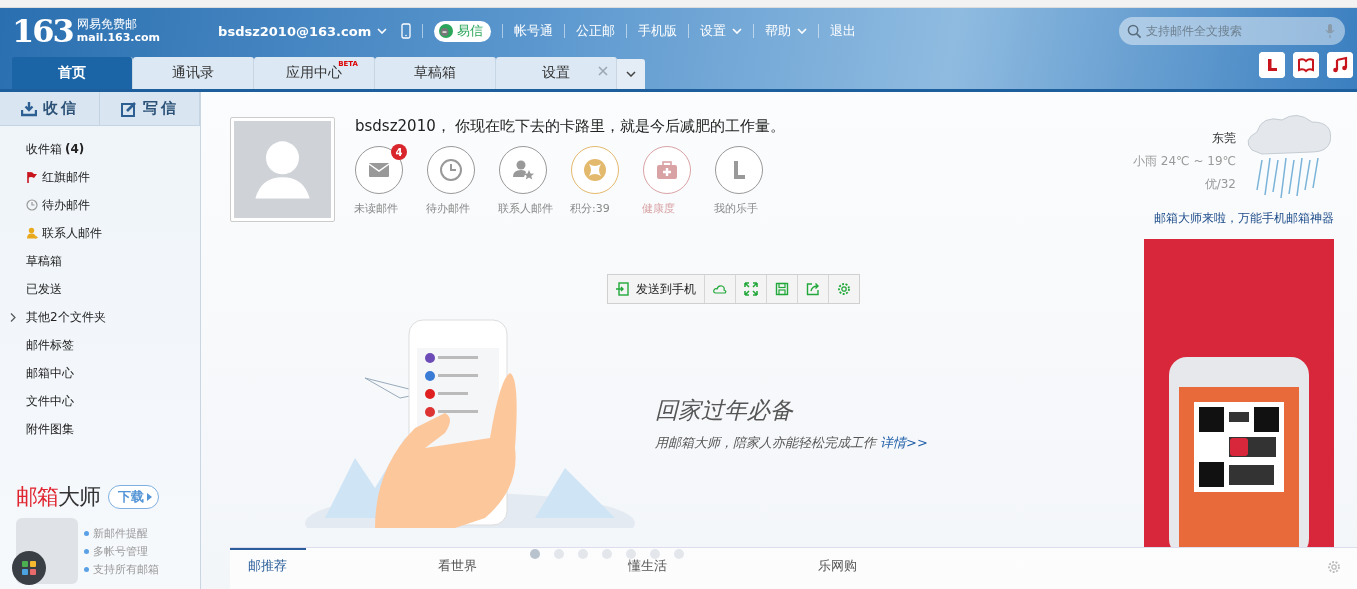 Image resolution: width=1357 pixels, height=589 pixels. Describe the element at coordinates (515, 565) in the screenshot. I see `news-tab: 看世界` at that location.